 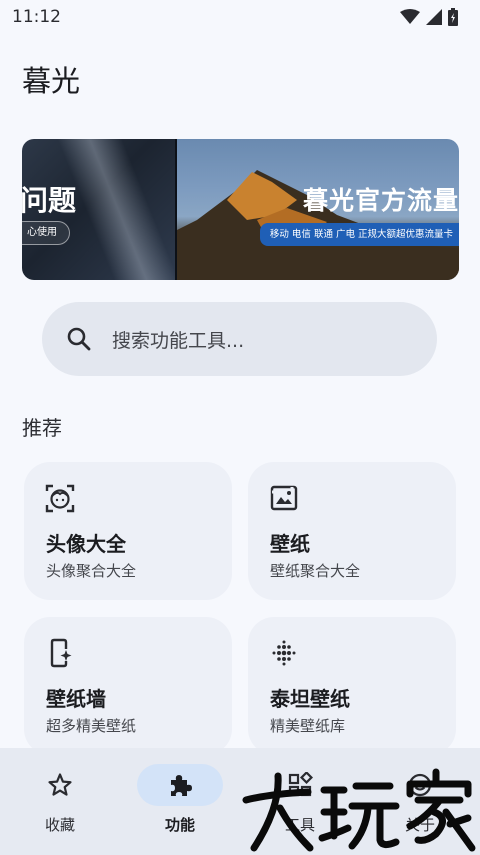 What do you see at coordinates (91, 726) in the screenshot?
I see `card-subtitle: 超多精美壁纸` at bounding box center [91, 726].